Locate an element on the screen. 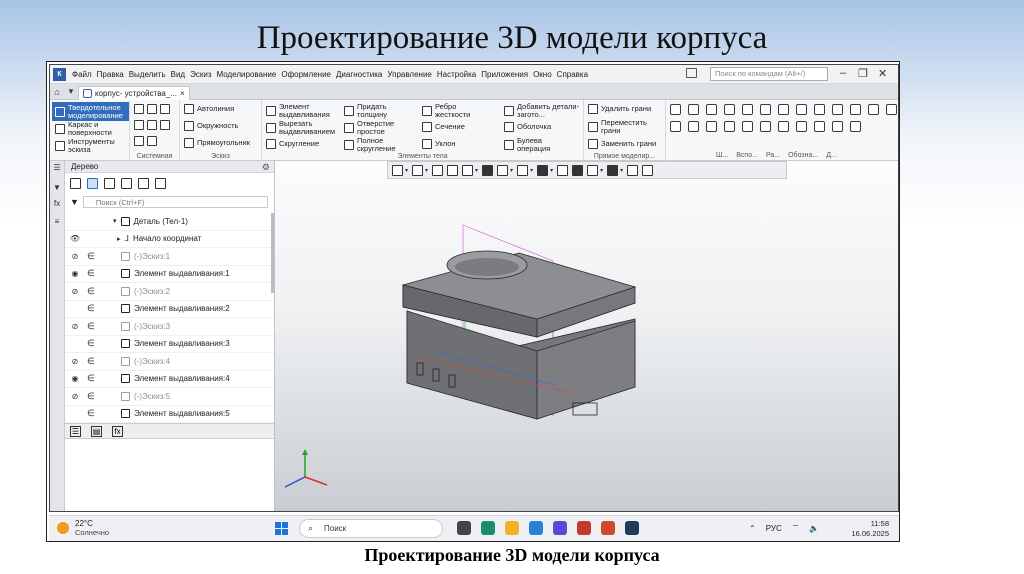  tree-search-input is located at coordinates (175, 202).